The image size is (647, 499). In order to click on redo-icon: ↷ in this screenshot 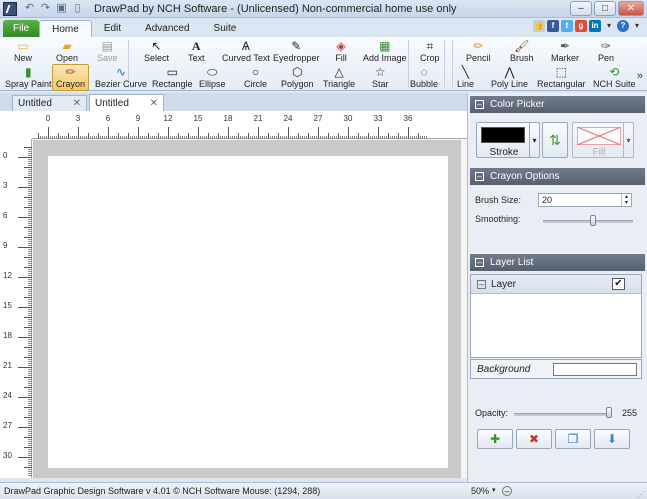, I will do `click(45, 8)`.